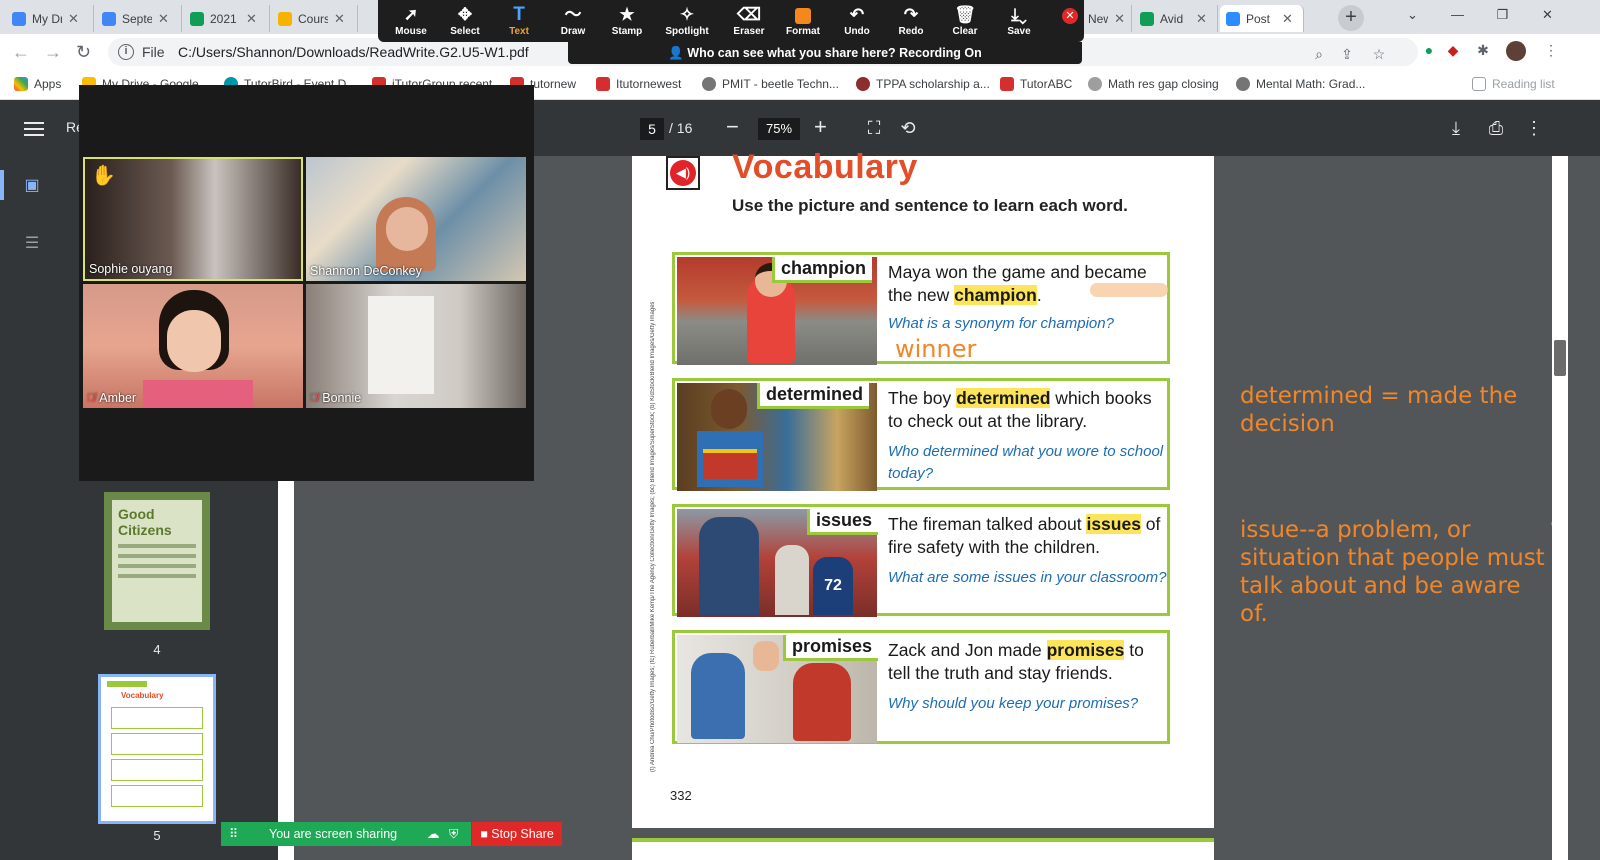  I want to click on reading-list-icon, so click(1479, 84).